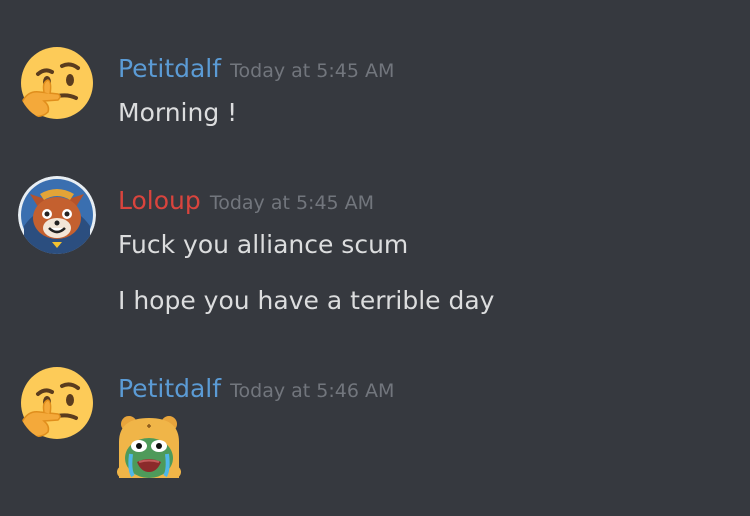 Image resolution: width=750 pixels, height=516 pixels. Describe the element at coordinates (149, 446) in the screenshot. I see `crying-pepe-emoji` at that location.